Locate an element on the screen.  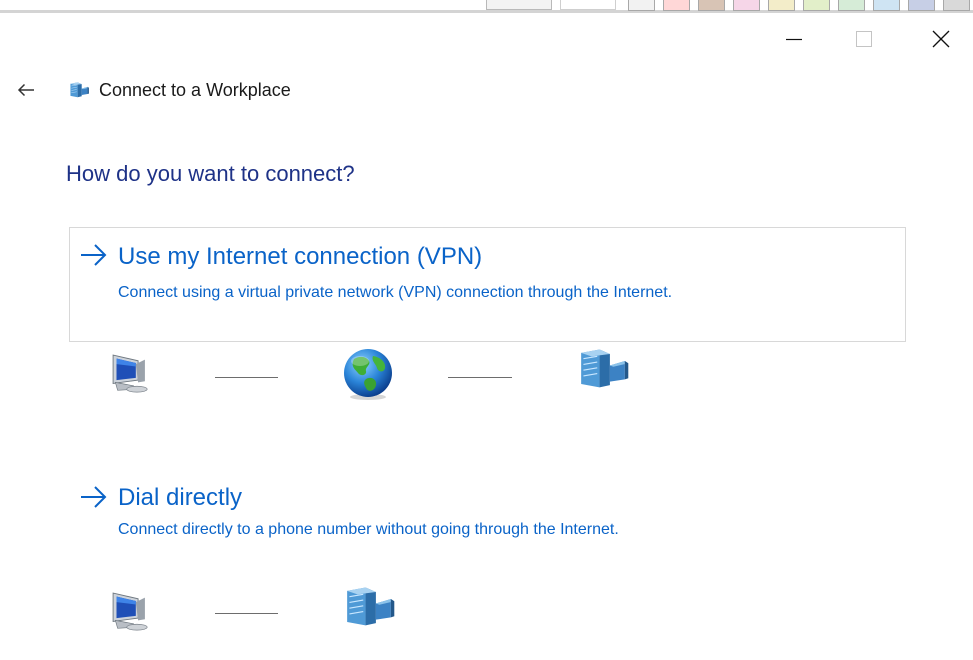
workplace-network-icon is located at coordinates (80, 90).